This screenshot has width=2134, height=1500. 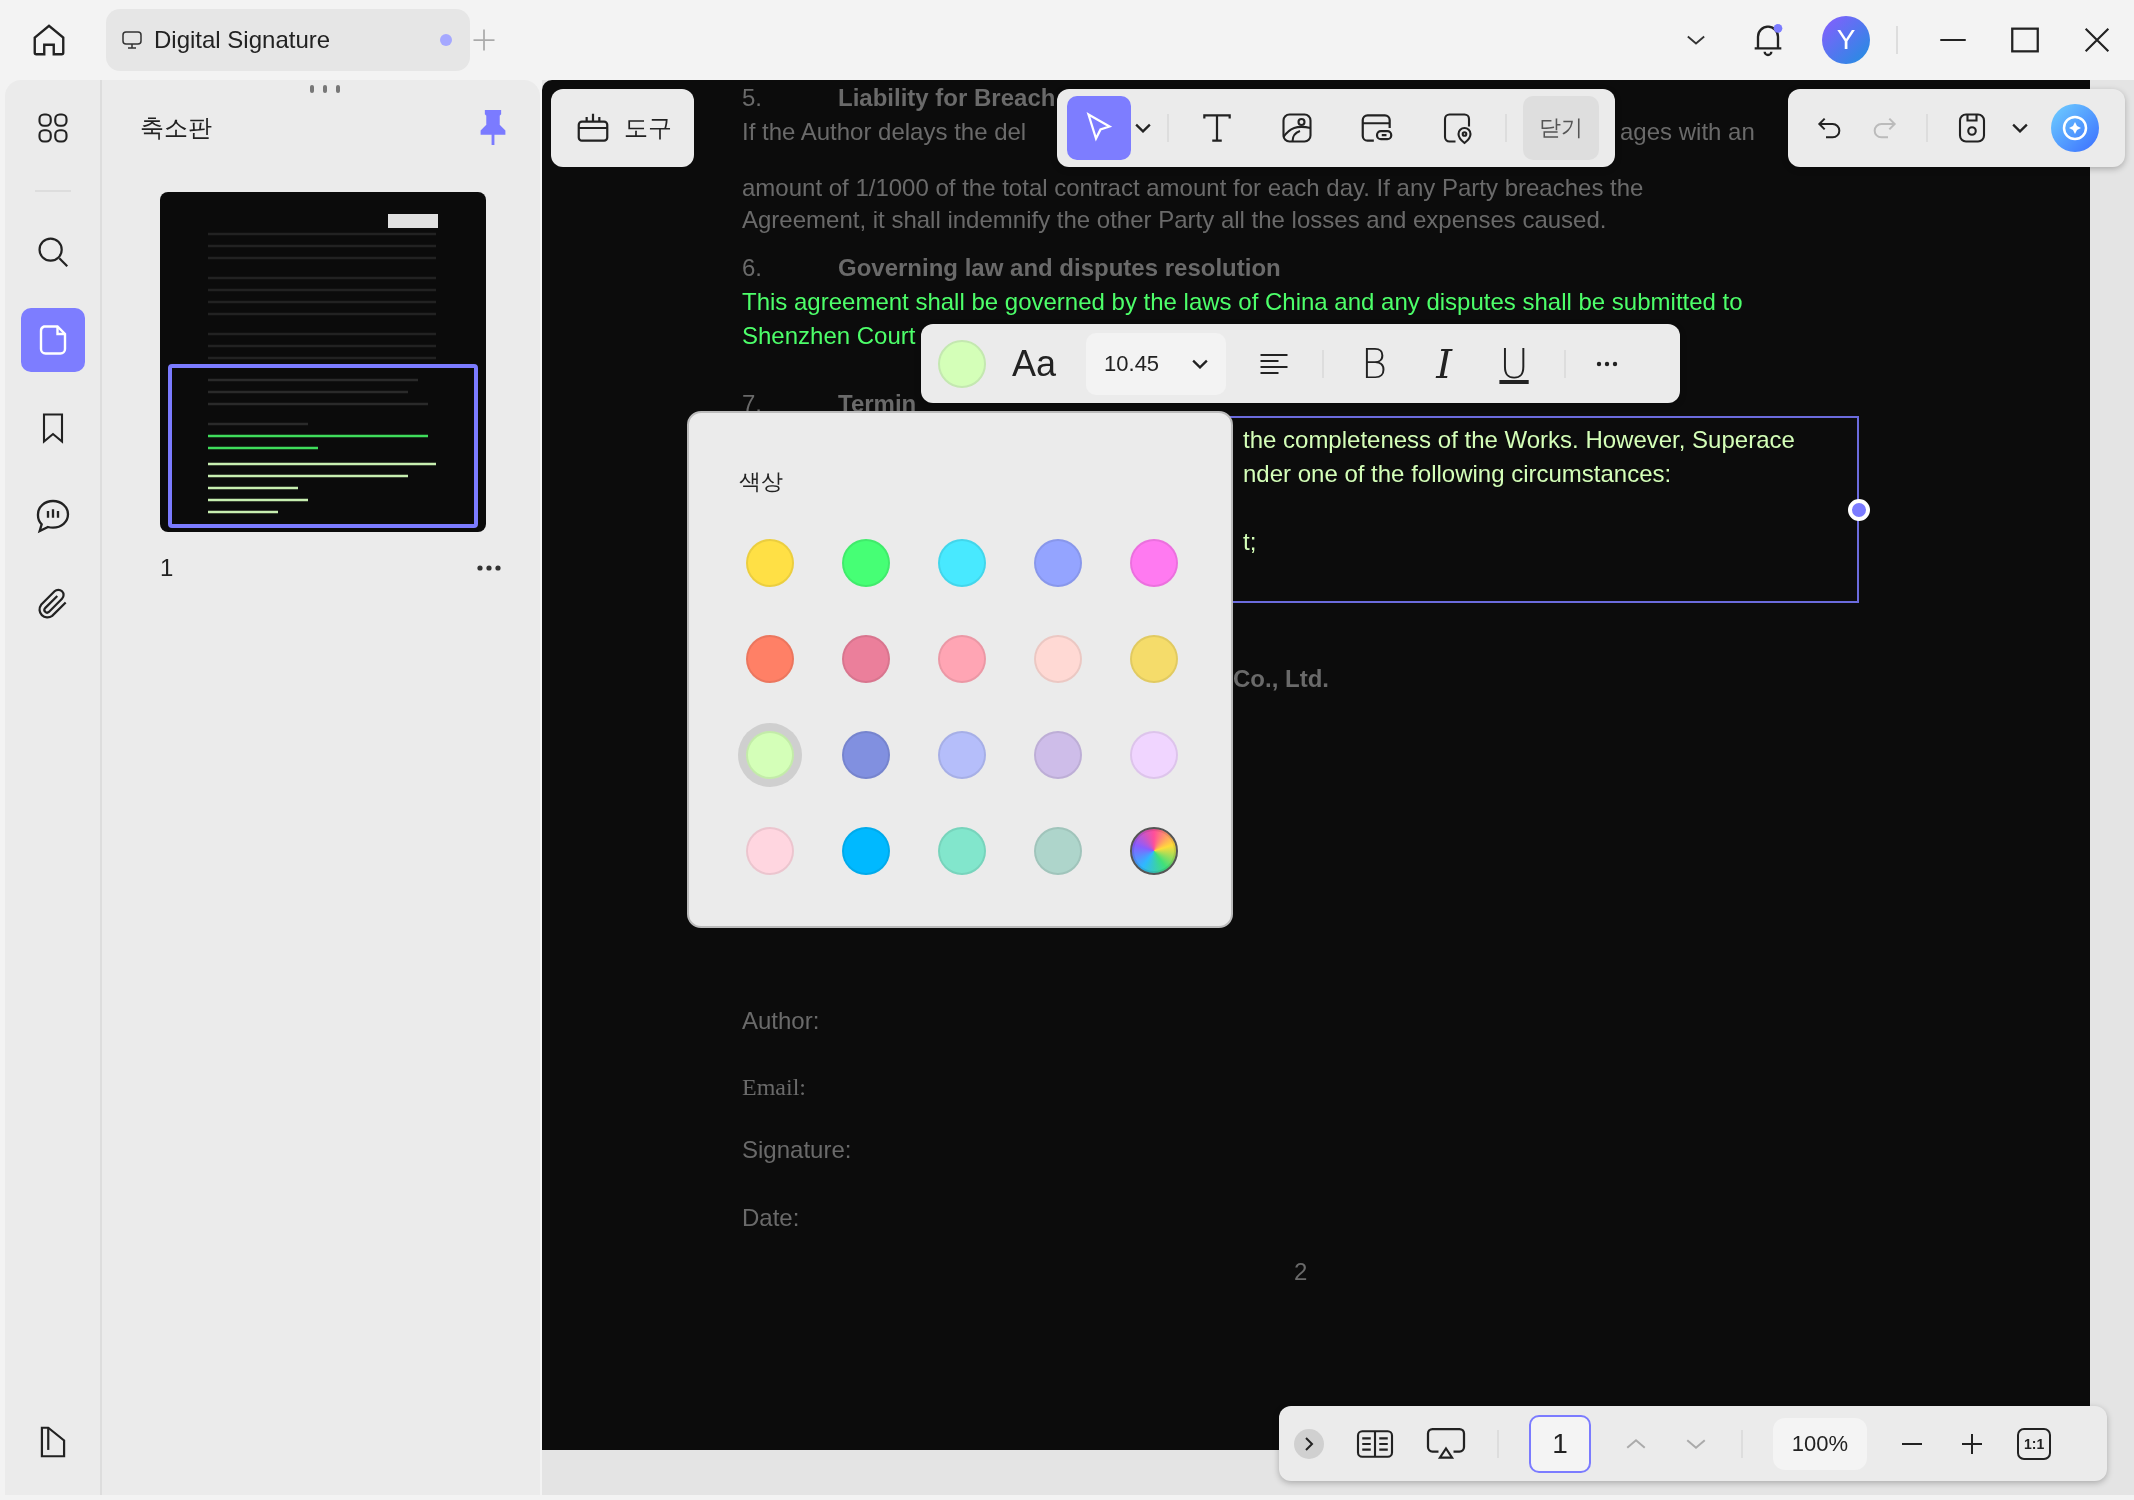 I want to click on section-number: 6., so click(x=752, y=268).